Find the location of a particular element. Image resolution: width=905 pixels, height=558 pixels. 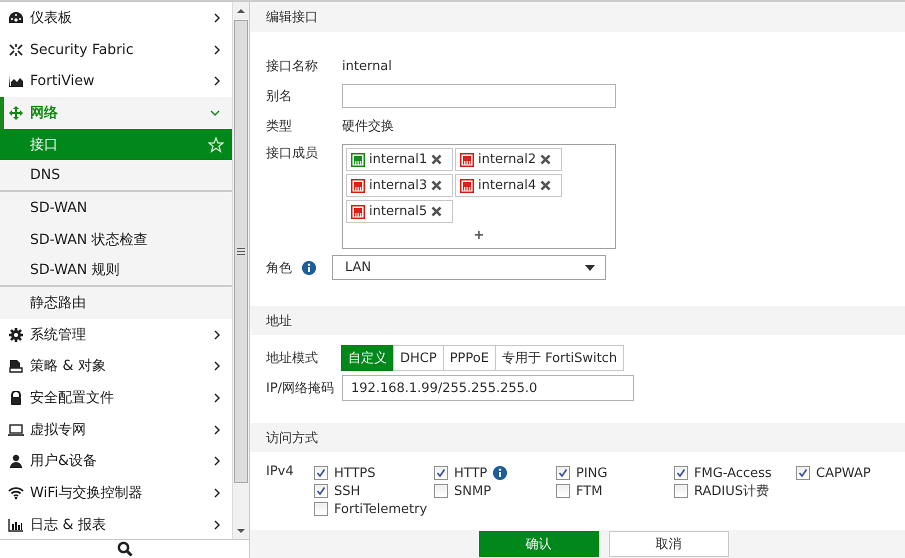

section-header: 地址 is located at coordinates (577, 320).